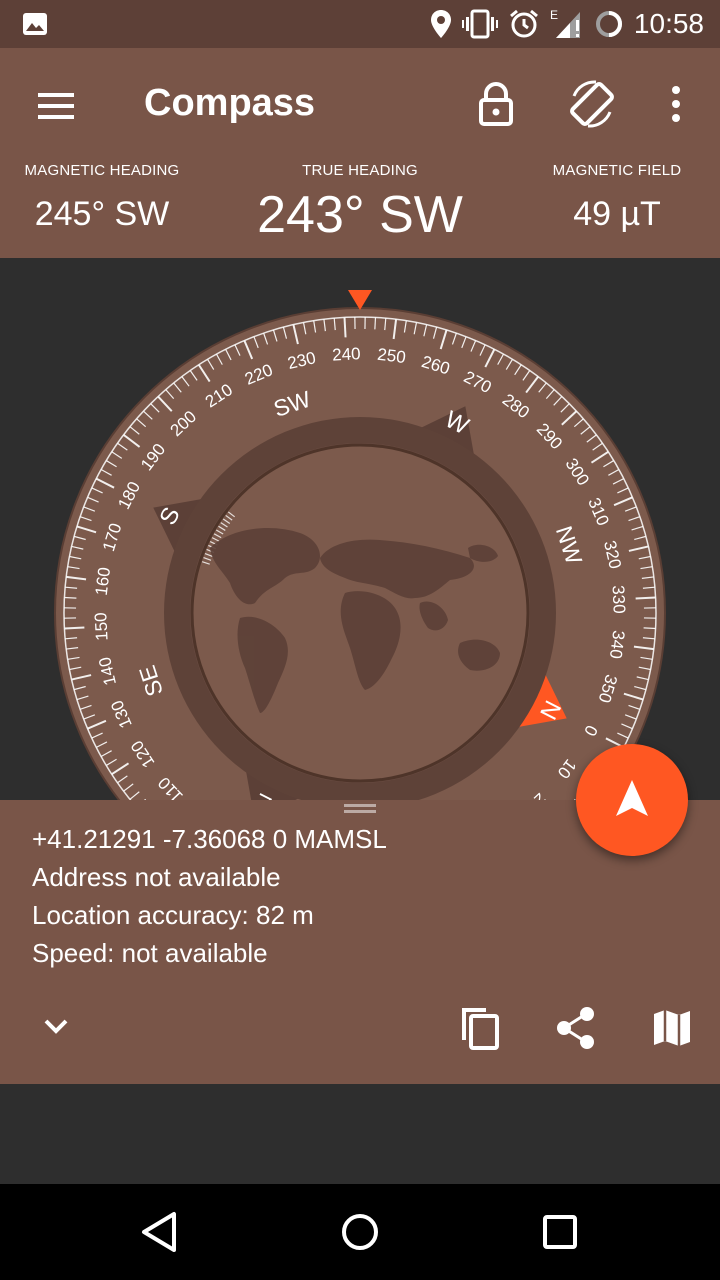 This screenshot has width=720, height=1280. I want to click on app-title: Compass, so click(230, 103).